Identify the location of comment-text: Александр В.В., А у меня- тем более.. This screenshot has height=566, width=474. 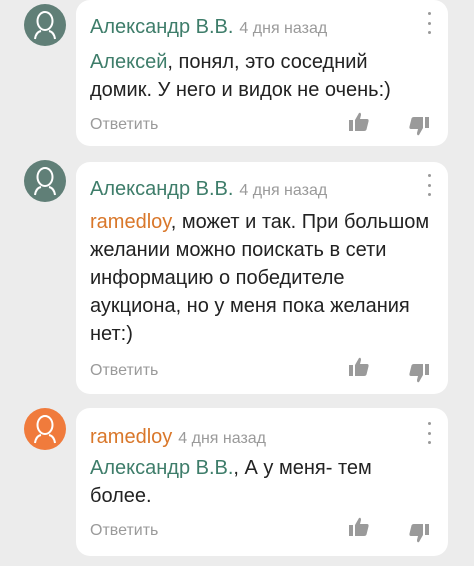
(260, 482).